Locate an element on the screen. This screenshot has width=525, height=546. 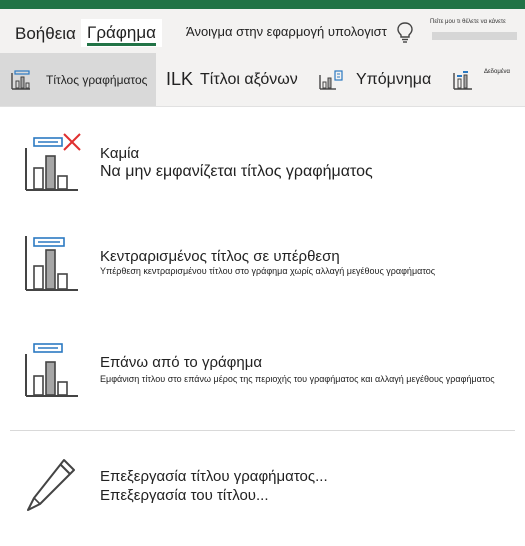
axis-titles-icon: ILK is located at coordinates (180, 79).